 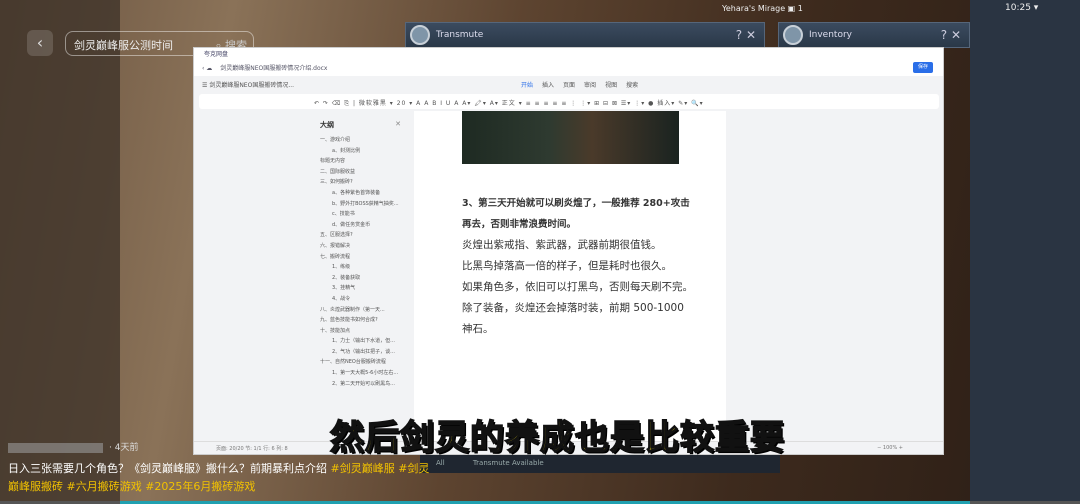 I want to click on outline-item: a、封测比例, so click(x=359, y=152).